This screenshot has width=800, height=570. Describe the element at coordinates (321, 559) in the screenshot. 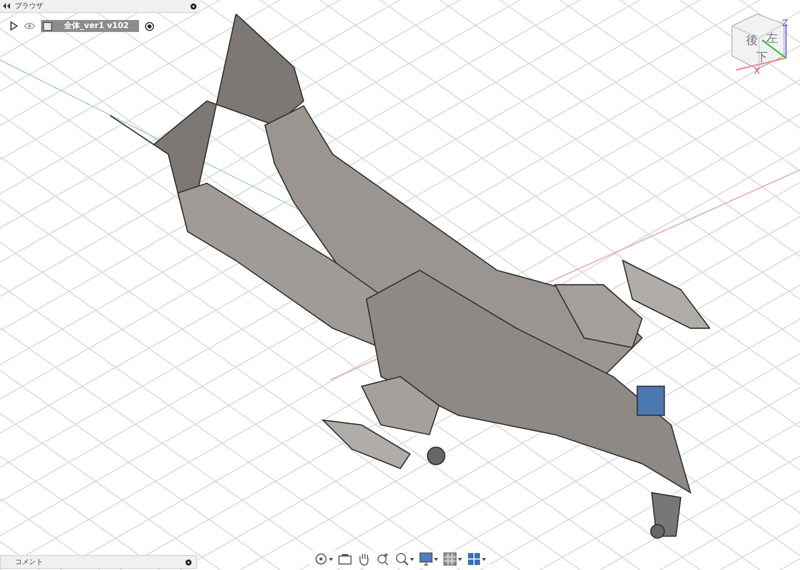

I see `orbit-icon` at that location.